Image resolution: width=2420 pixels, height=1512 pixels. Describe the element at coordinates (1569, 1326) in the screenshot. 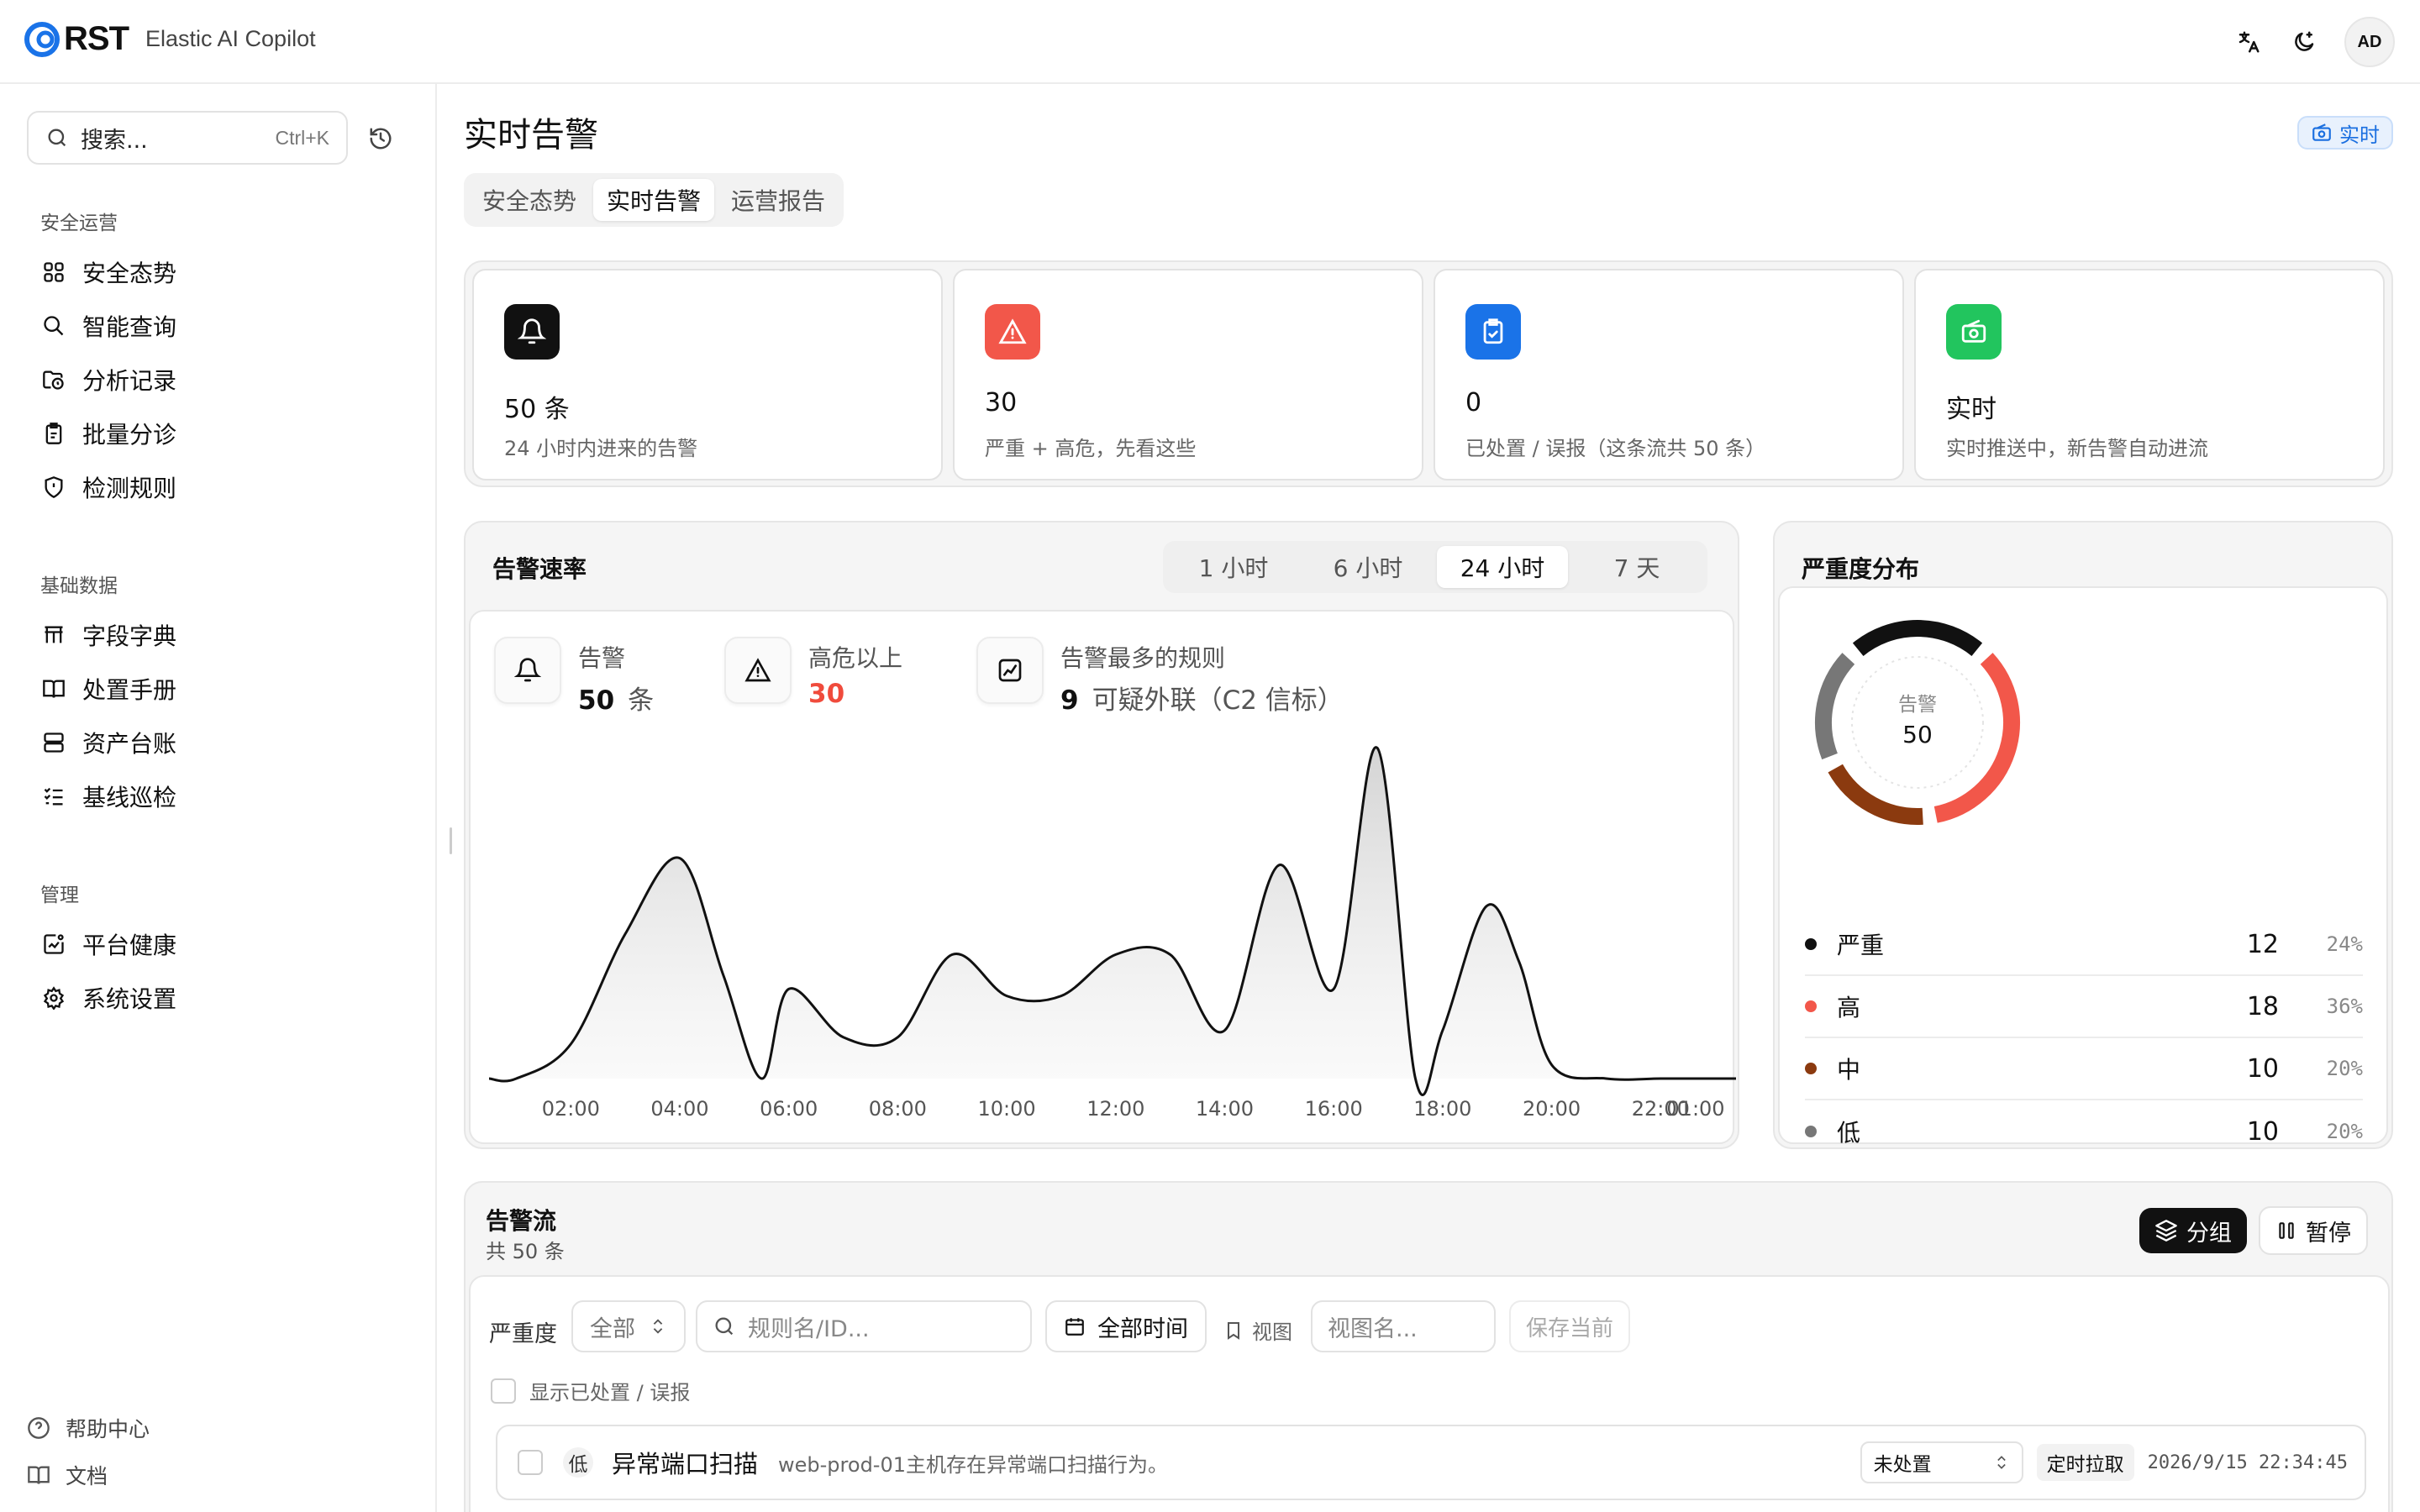

I see `save-view-button: 保存当前` at that location.